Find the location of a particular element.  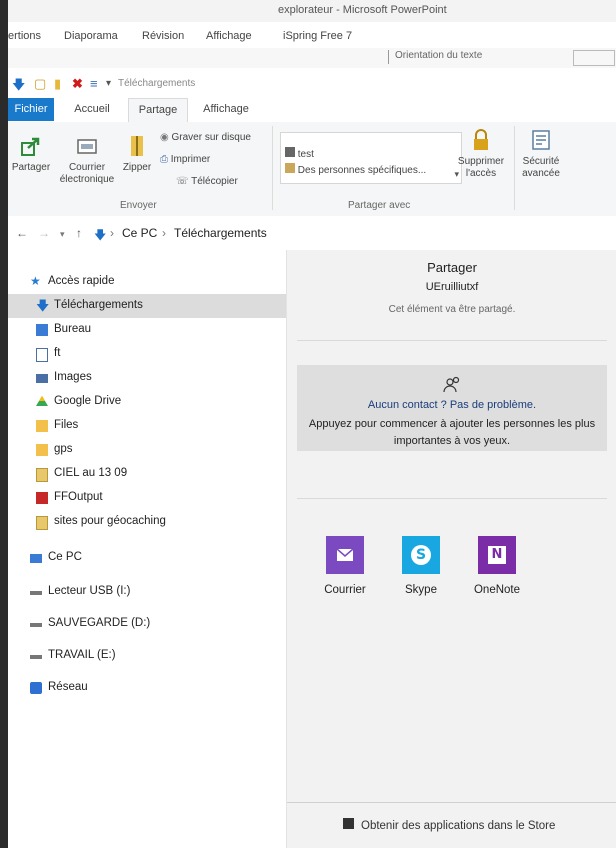

app-skype-label: Skype is located at coordinates (421, 590).